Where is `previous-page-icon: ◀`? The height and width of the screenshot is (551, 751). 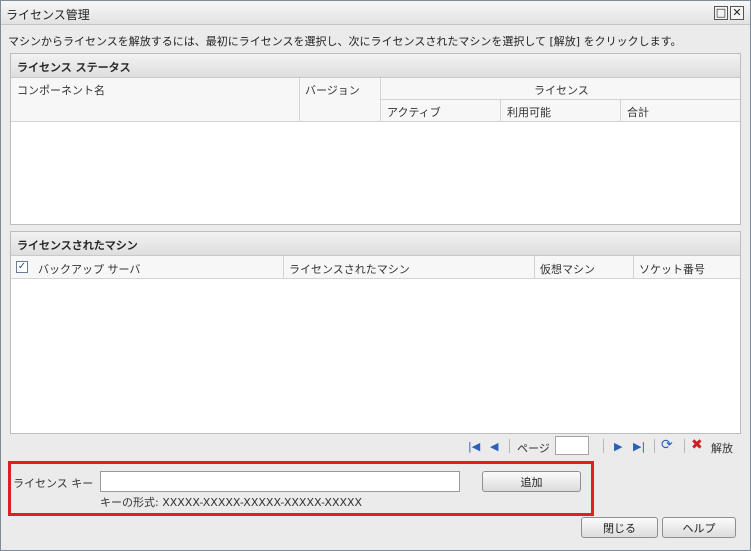
previous-page-icon: ◀ is located at coordinates (494, 446).